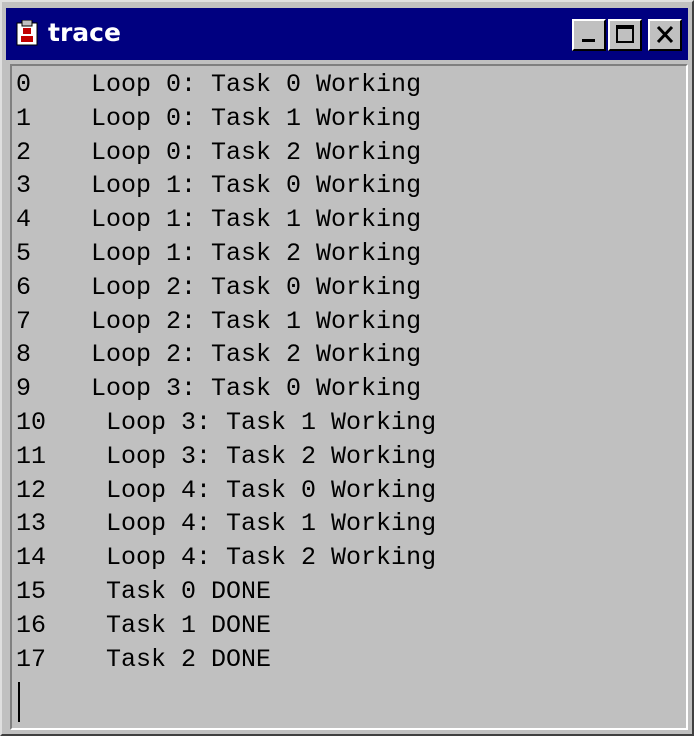  Describe the element at coordinates (219, 118) in the screenshot. I see `trace-line: 1 Loop 0: Task 1 Working` at that location.